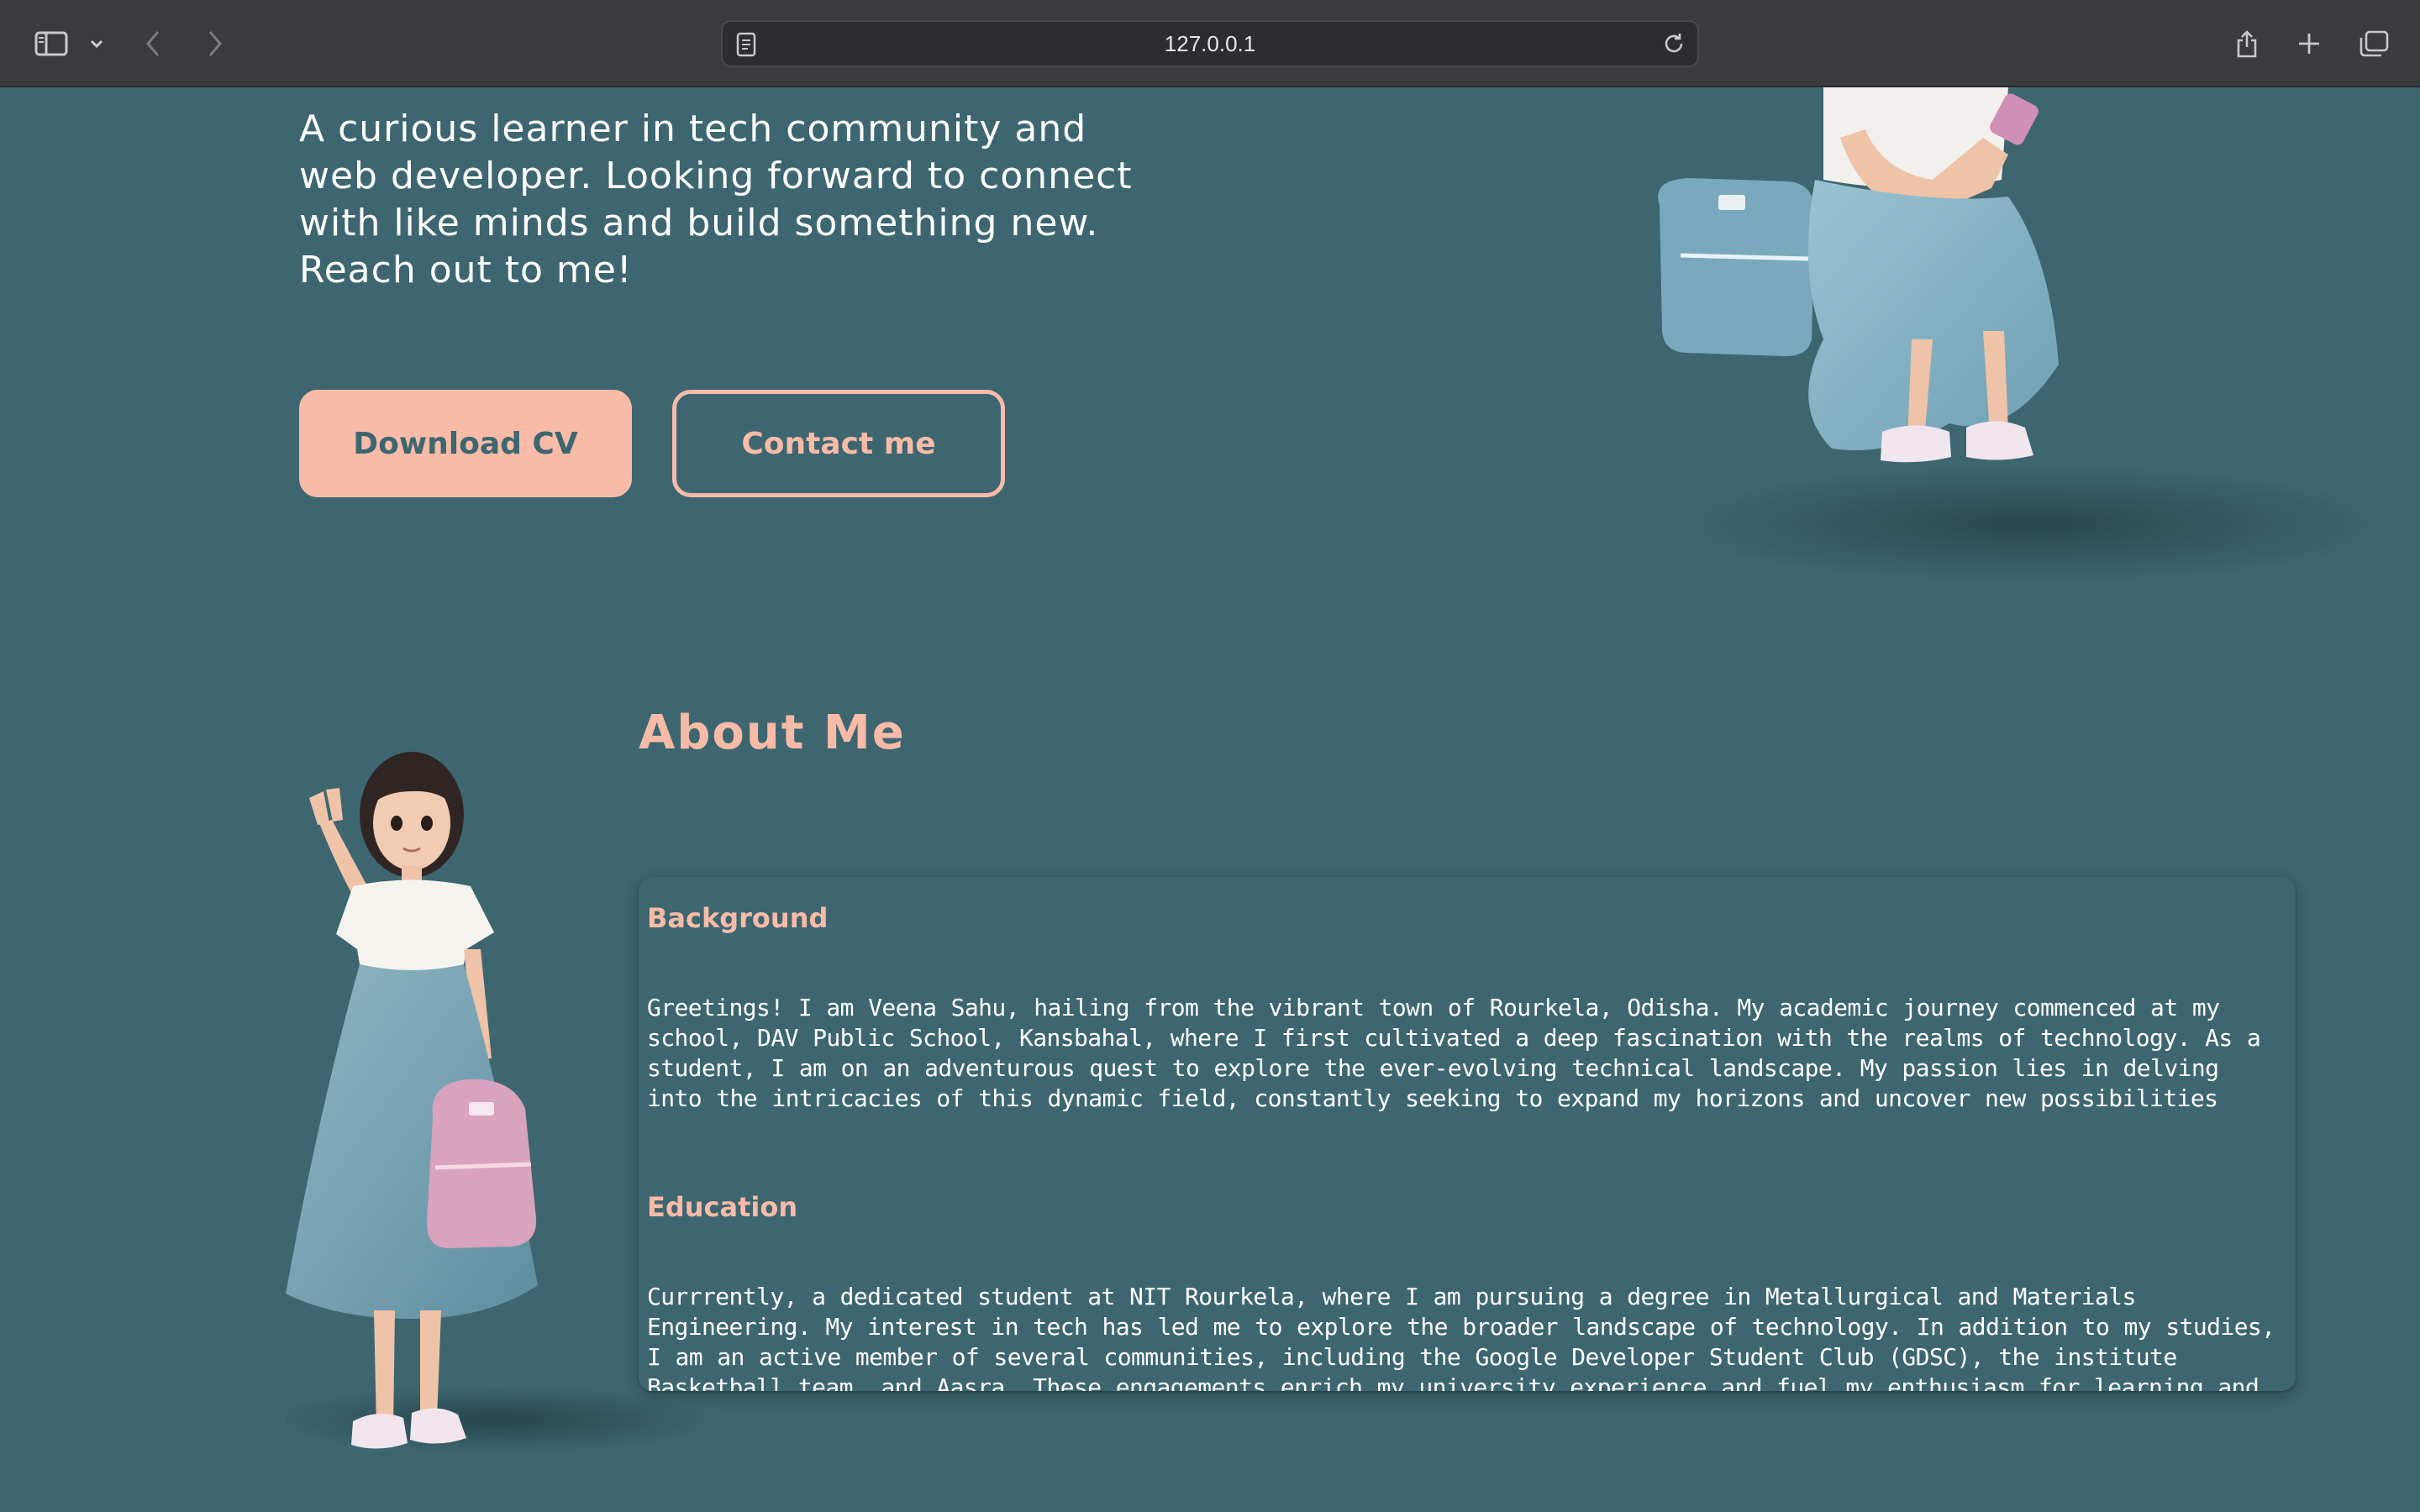 The image size is (2420, 1512). I want to click on background-heading: Background, so click(738, 918).